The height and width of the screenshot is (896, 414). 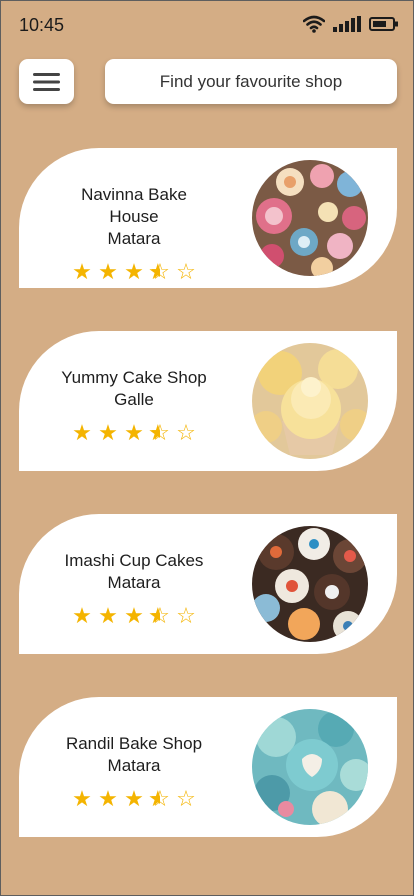 I want to click on shop-name: Imashi Cup Cakes, so click(x=134, y=560).